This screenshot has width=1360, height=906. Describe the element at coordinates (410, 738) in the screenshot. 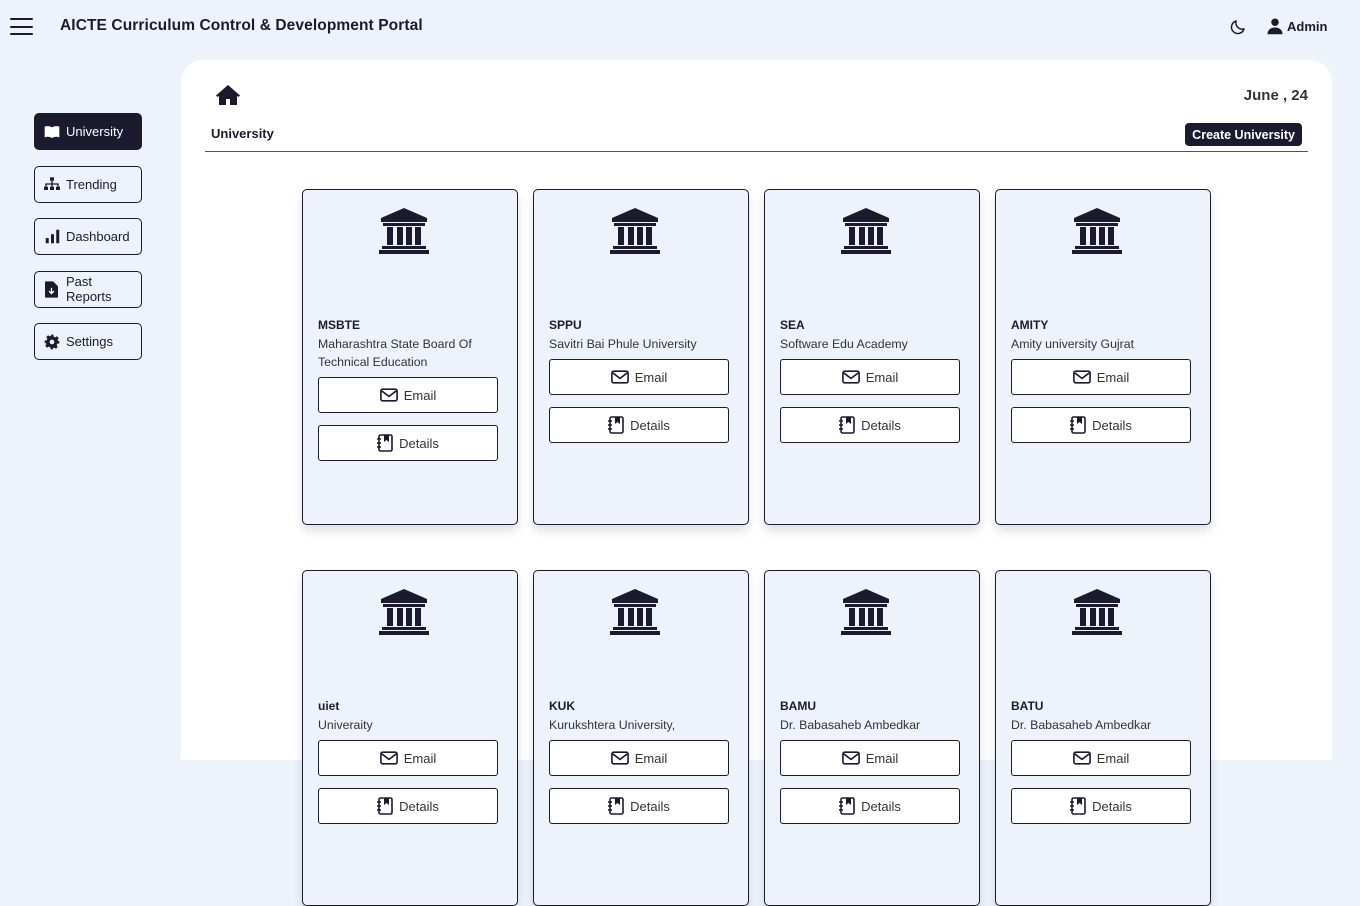

I see `university-card: uiet Univeraity Email Details` at that location.